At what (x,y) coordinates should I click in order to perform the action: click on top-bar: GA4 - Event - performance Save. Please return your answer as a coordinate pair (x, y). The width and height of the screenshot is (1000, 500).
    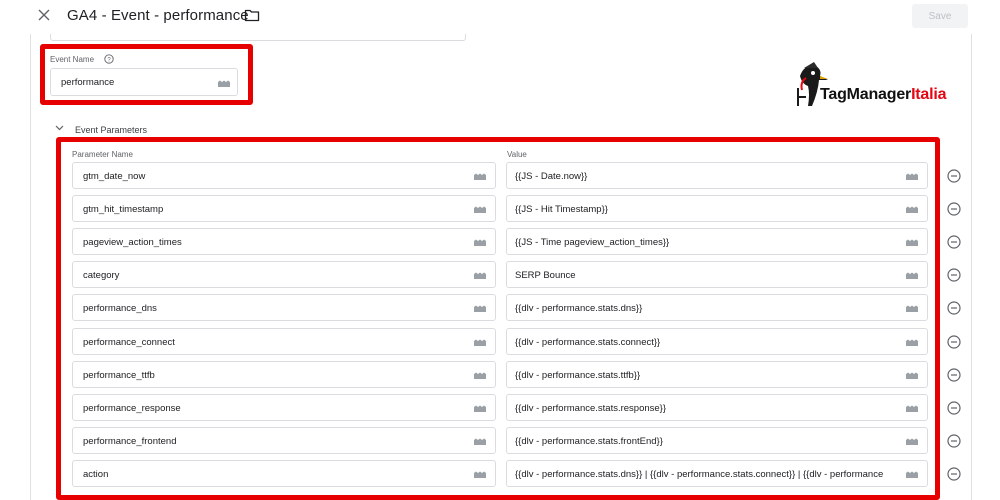
    Looking at the image, I should click on (500, 17).